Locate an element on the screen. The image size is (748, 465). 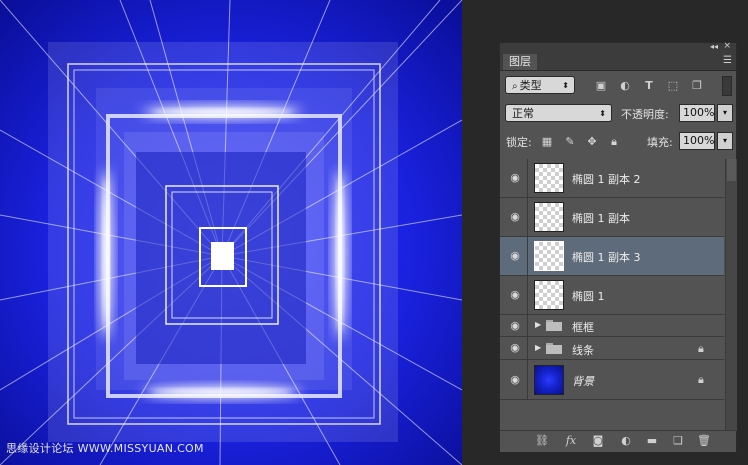
fx-icon: fx is located at coordinates (571, 441).